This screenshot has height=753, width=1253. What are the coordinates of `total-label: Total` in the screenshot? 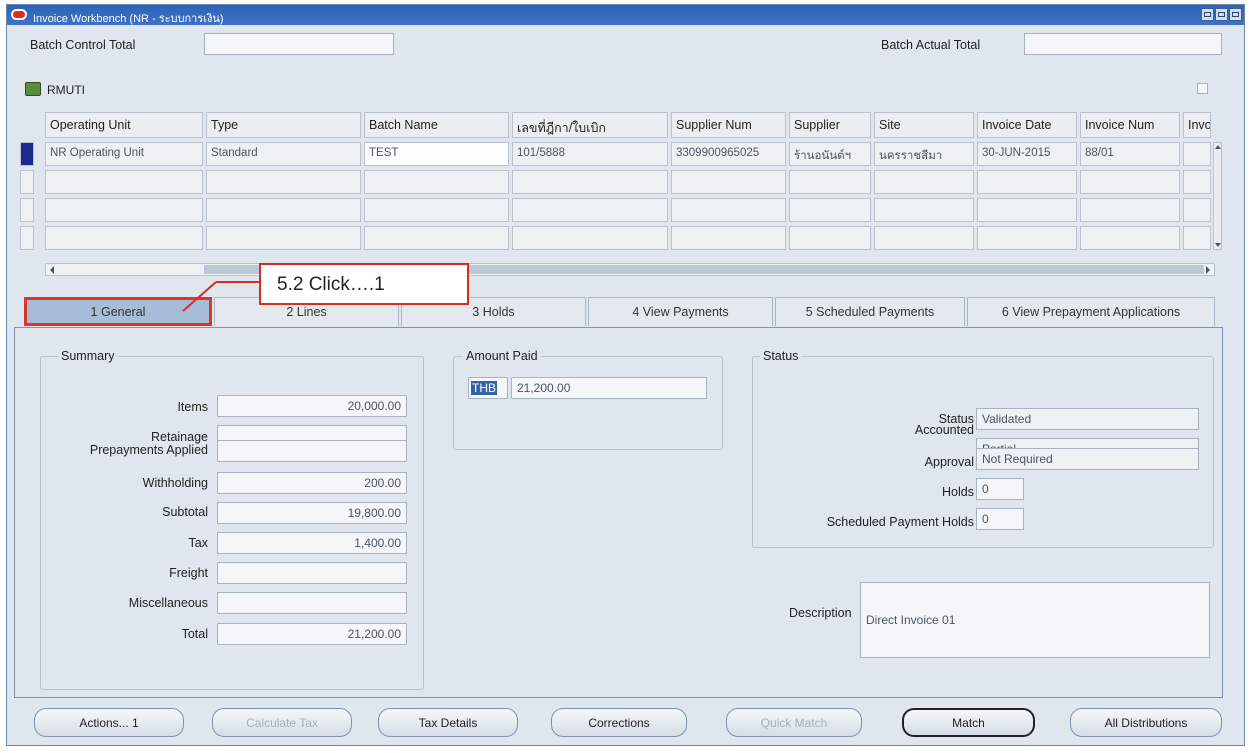 It's located at (194, 634).